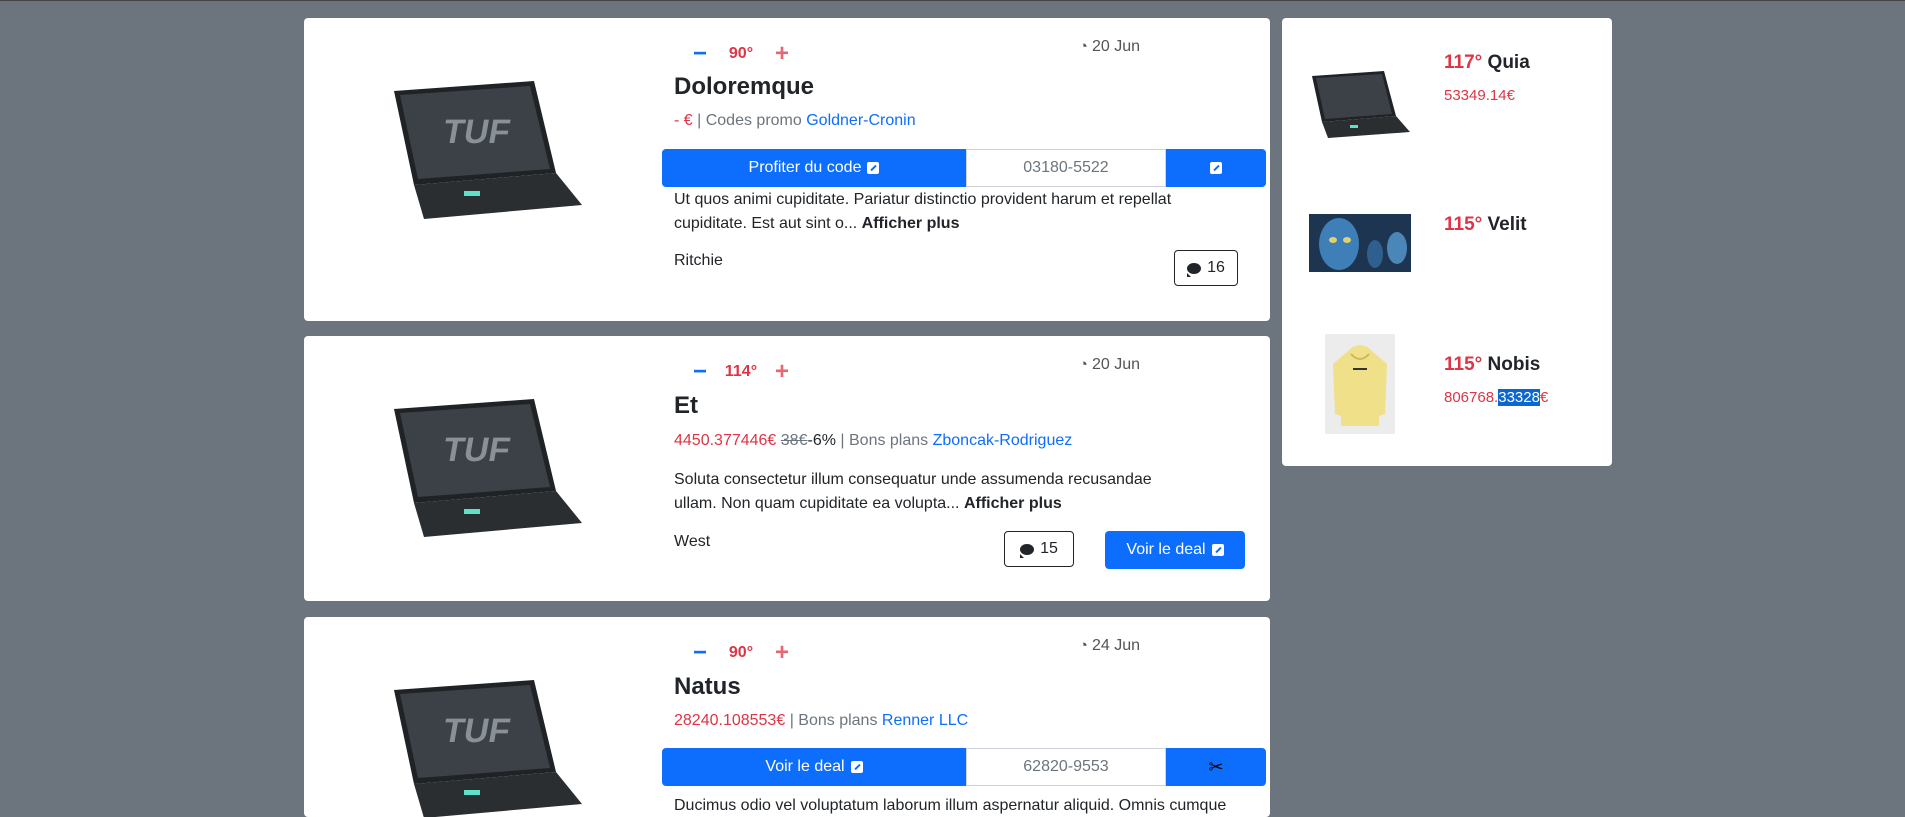 The width and height of the screenshot is (1905, 817). I want to click on promo-code-bar: Profiter du code 03180-5522, so click(964, 168).